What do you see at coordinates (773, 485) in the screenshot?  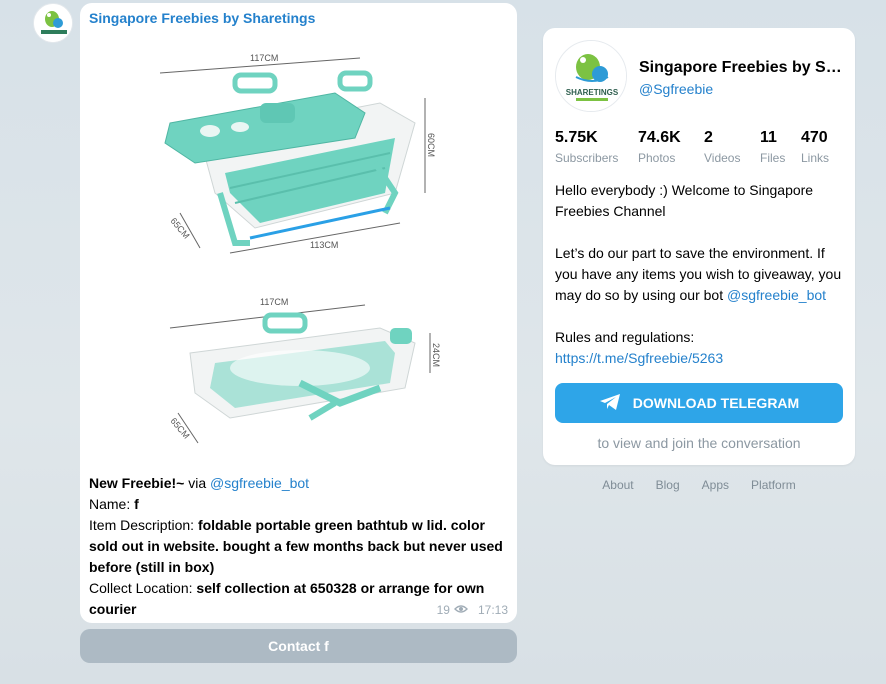 I see `footer-link-platform: Platform` at bounding box center [773, 485].